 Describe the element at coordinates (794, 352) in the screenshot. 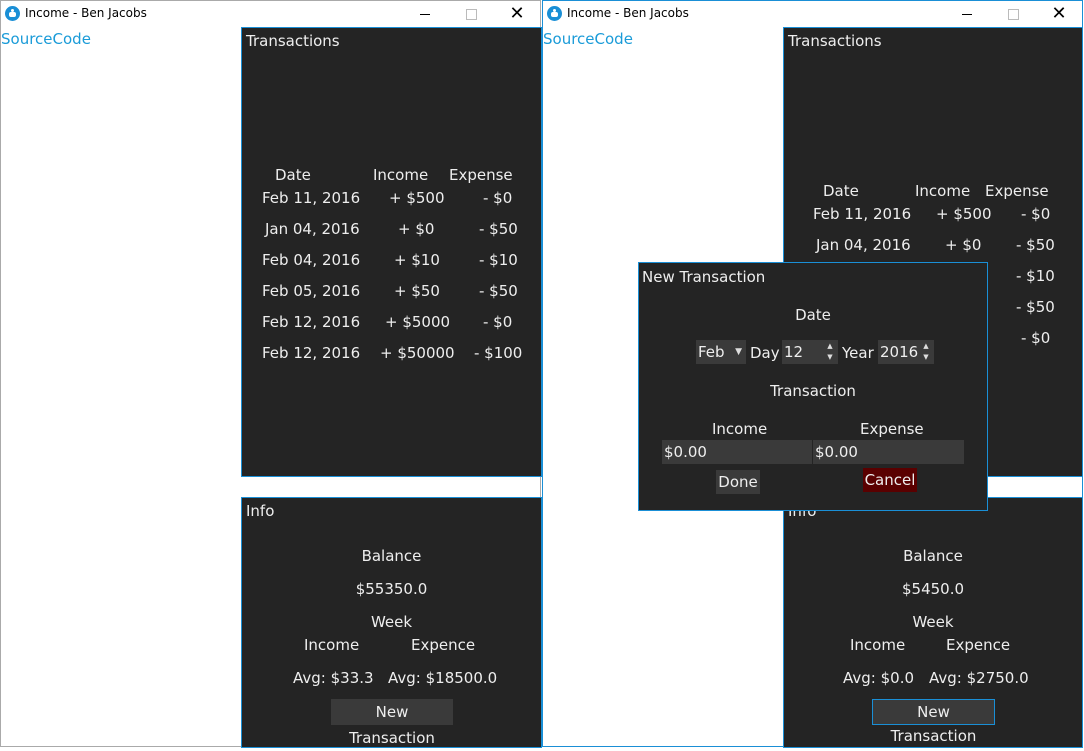

I see `day-value: 12` at that location.